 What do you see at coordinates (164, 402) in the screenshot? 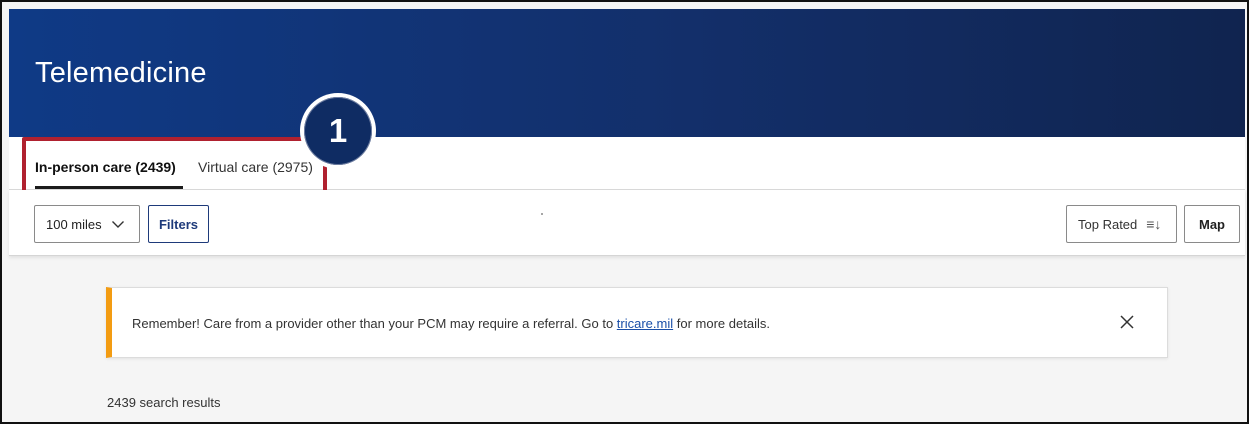
I see `search-results-count: 2439 search results` at bounding box center [164, 402].